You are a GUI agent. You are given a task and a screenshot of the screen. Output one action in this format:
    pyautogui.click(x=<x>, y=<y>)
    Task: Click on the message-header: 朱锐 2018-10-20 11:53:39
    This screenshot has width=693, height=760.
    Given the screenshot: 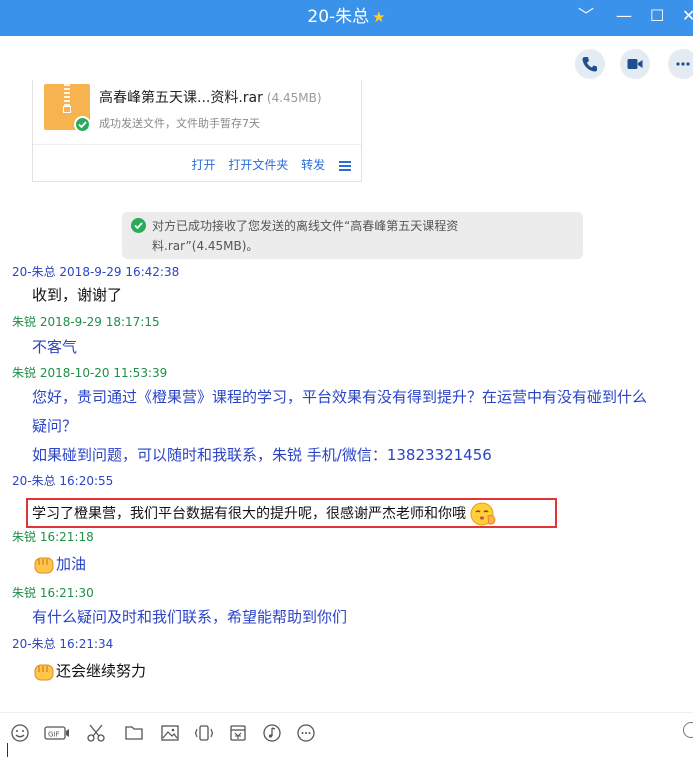 What is the action you would take?
    pyautogui.click(x=90, y=373)
    